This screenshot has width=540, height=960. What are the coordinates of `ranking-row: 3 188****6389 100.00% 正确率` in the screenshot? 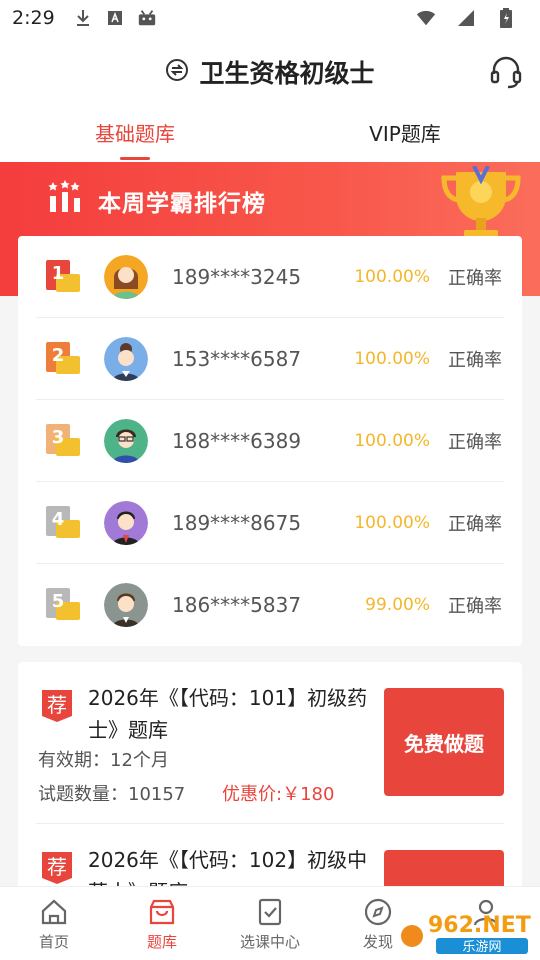 It's located at (270, 441).